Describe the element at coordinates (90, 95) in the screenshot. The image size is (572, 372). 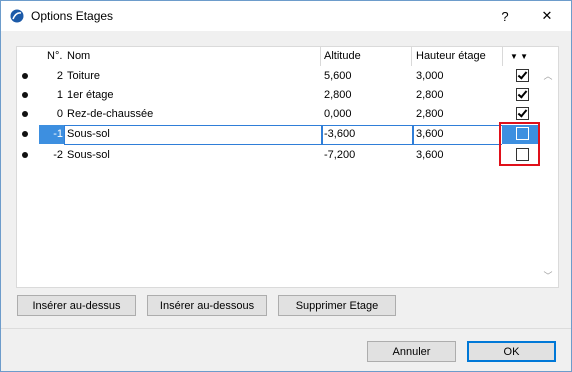
I see `row-name: 1er étage` at that location.